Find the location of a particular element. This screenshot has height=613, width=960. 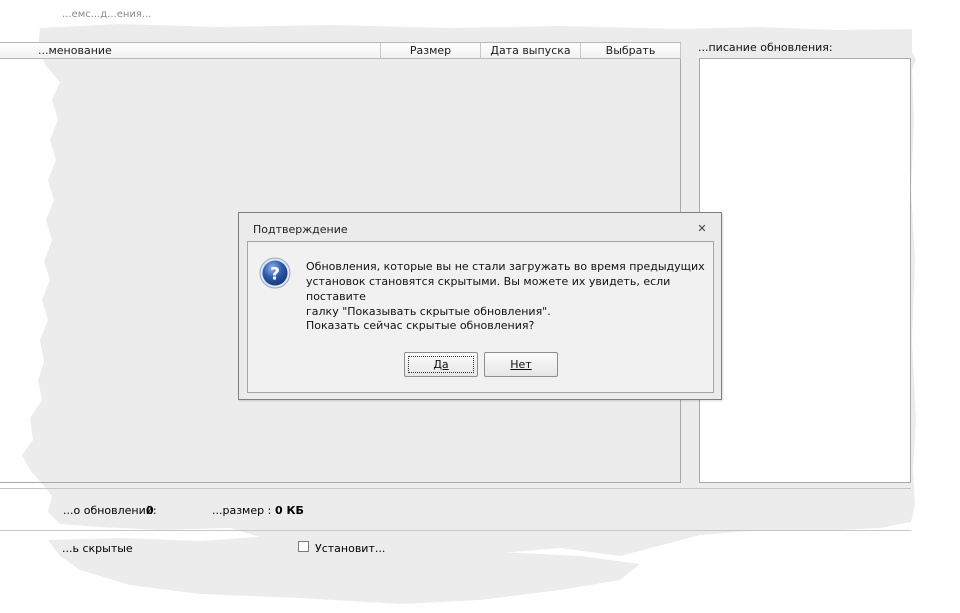

show-hidden-checkbox-label: ...ь скрытые is located at coordinates (97, 548).